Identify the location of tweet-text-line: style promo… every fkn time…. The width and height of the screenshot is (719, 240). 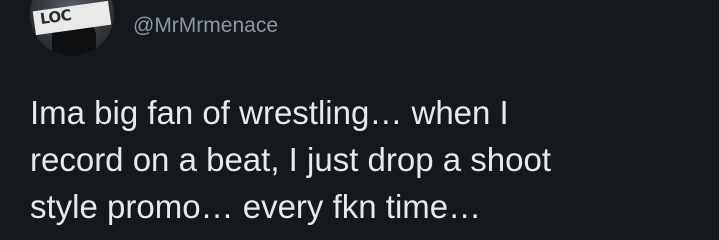
(256, 206).